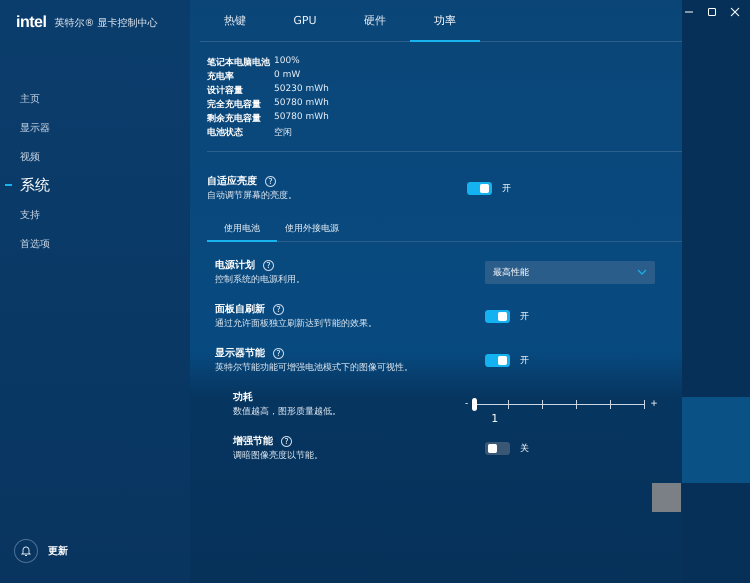  Describe the element at coordinates (58, 551) in the screenshot. I see `update-link: 更新` at that location.